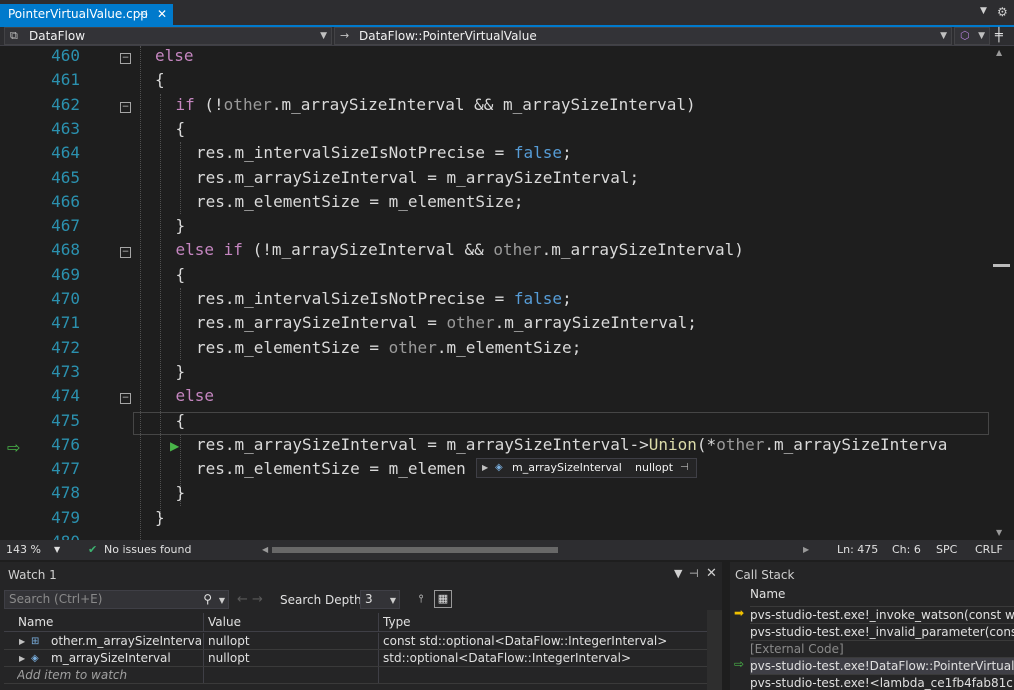 This screenshot has height=690, width=1014. I want to click on member-dropdown: → DataFlow::PointerVirtualValue ▼, so click(643, 36).